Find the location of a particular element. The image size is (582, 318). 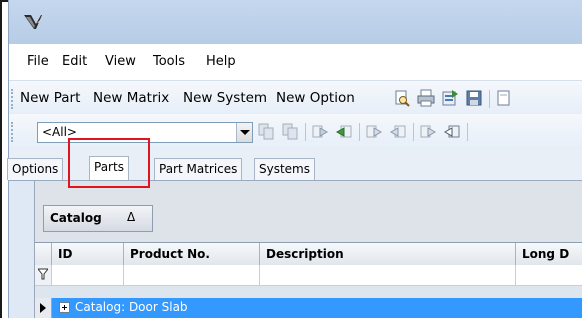

row-indicator is located at coordinates (43, 308).